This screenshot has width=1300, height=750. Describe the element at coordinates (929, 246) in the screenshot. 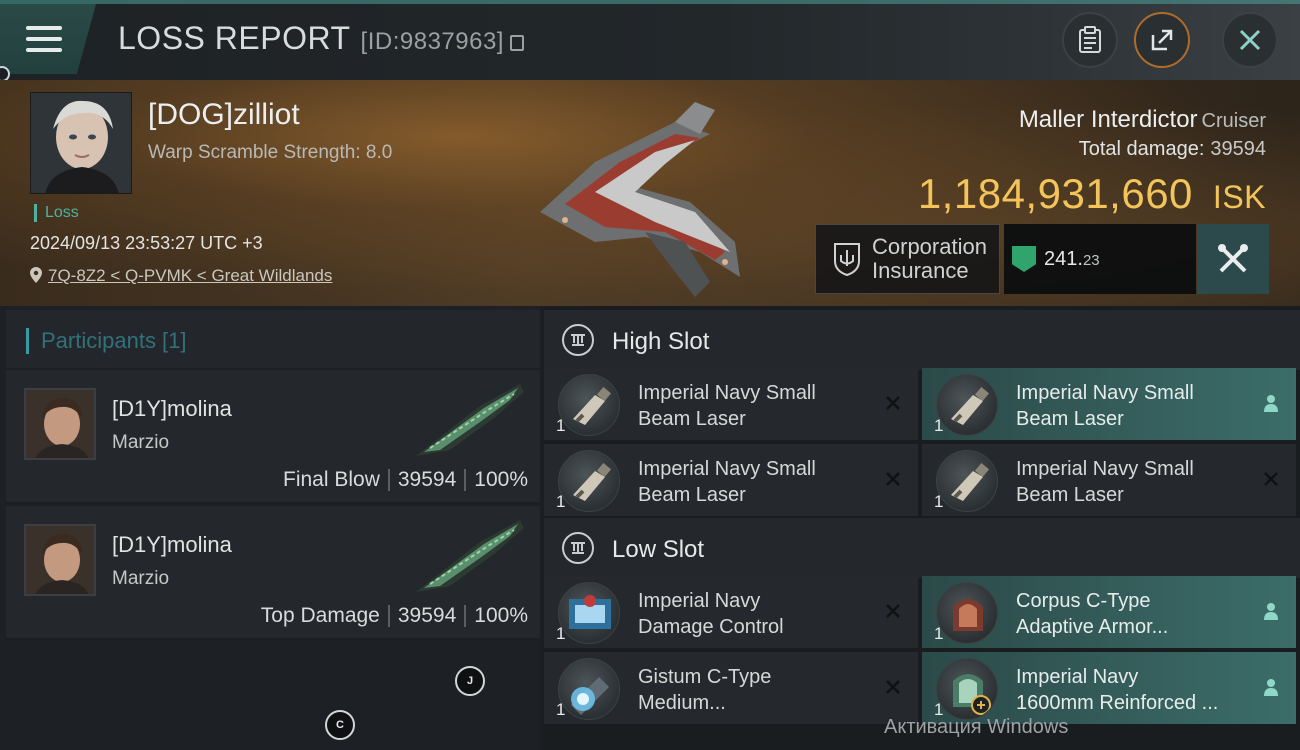

I see `insurance-label-line1: Corporation` at that location.